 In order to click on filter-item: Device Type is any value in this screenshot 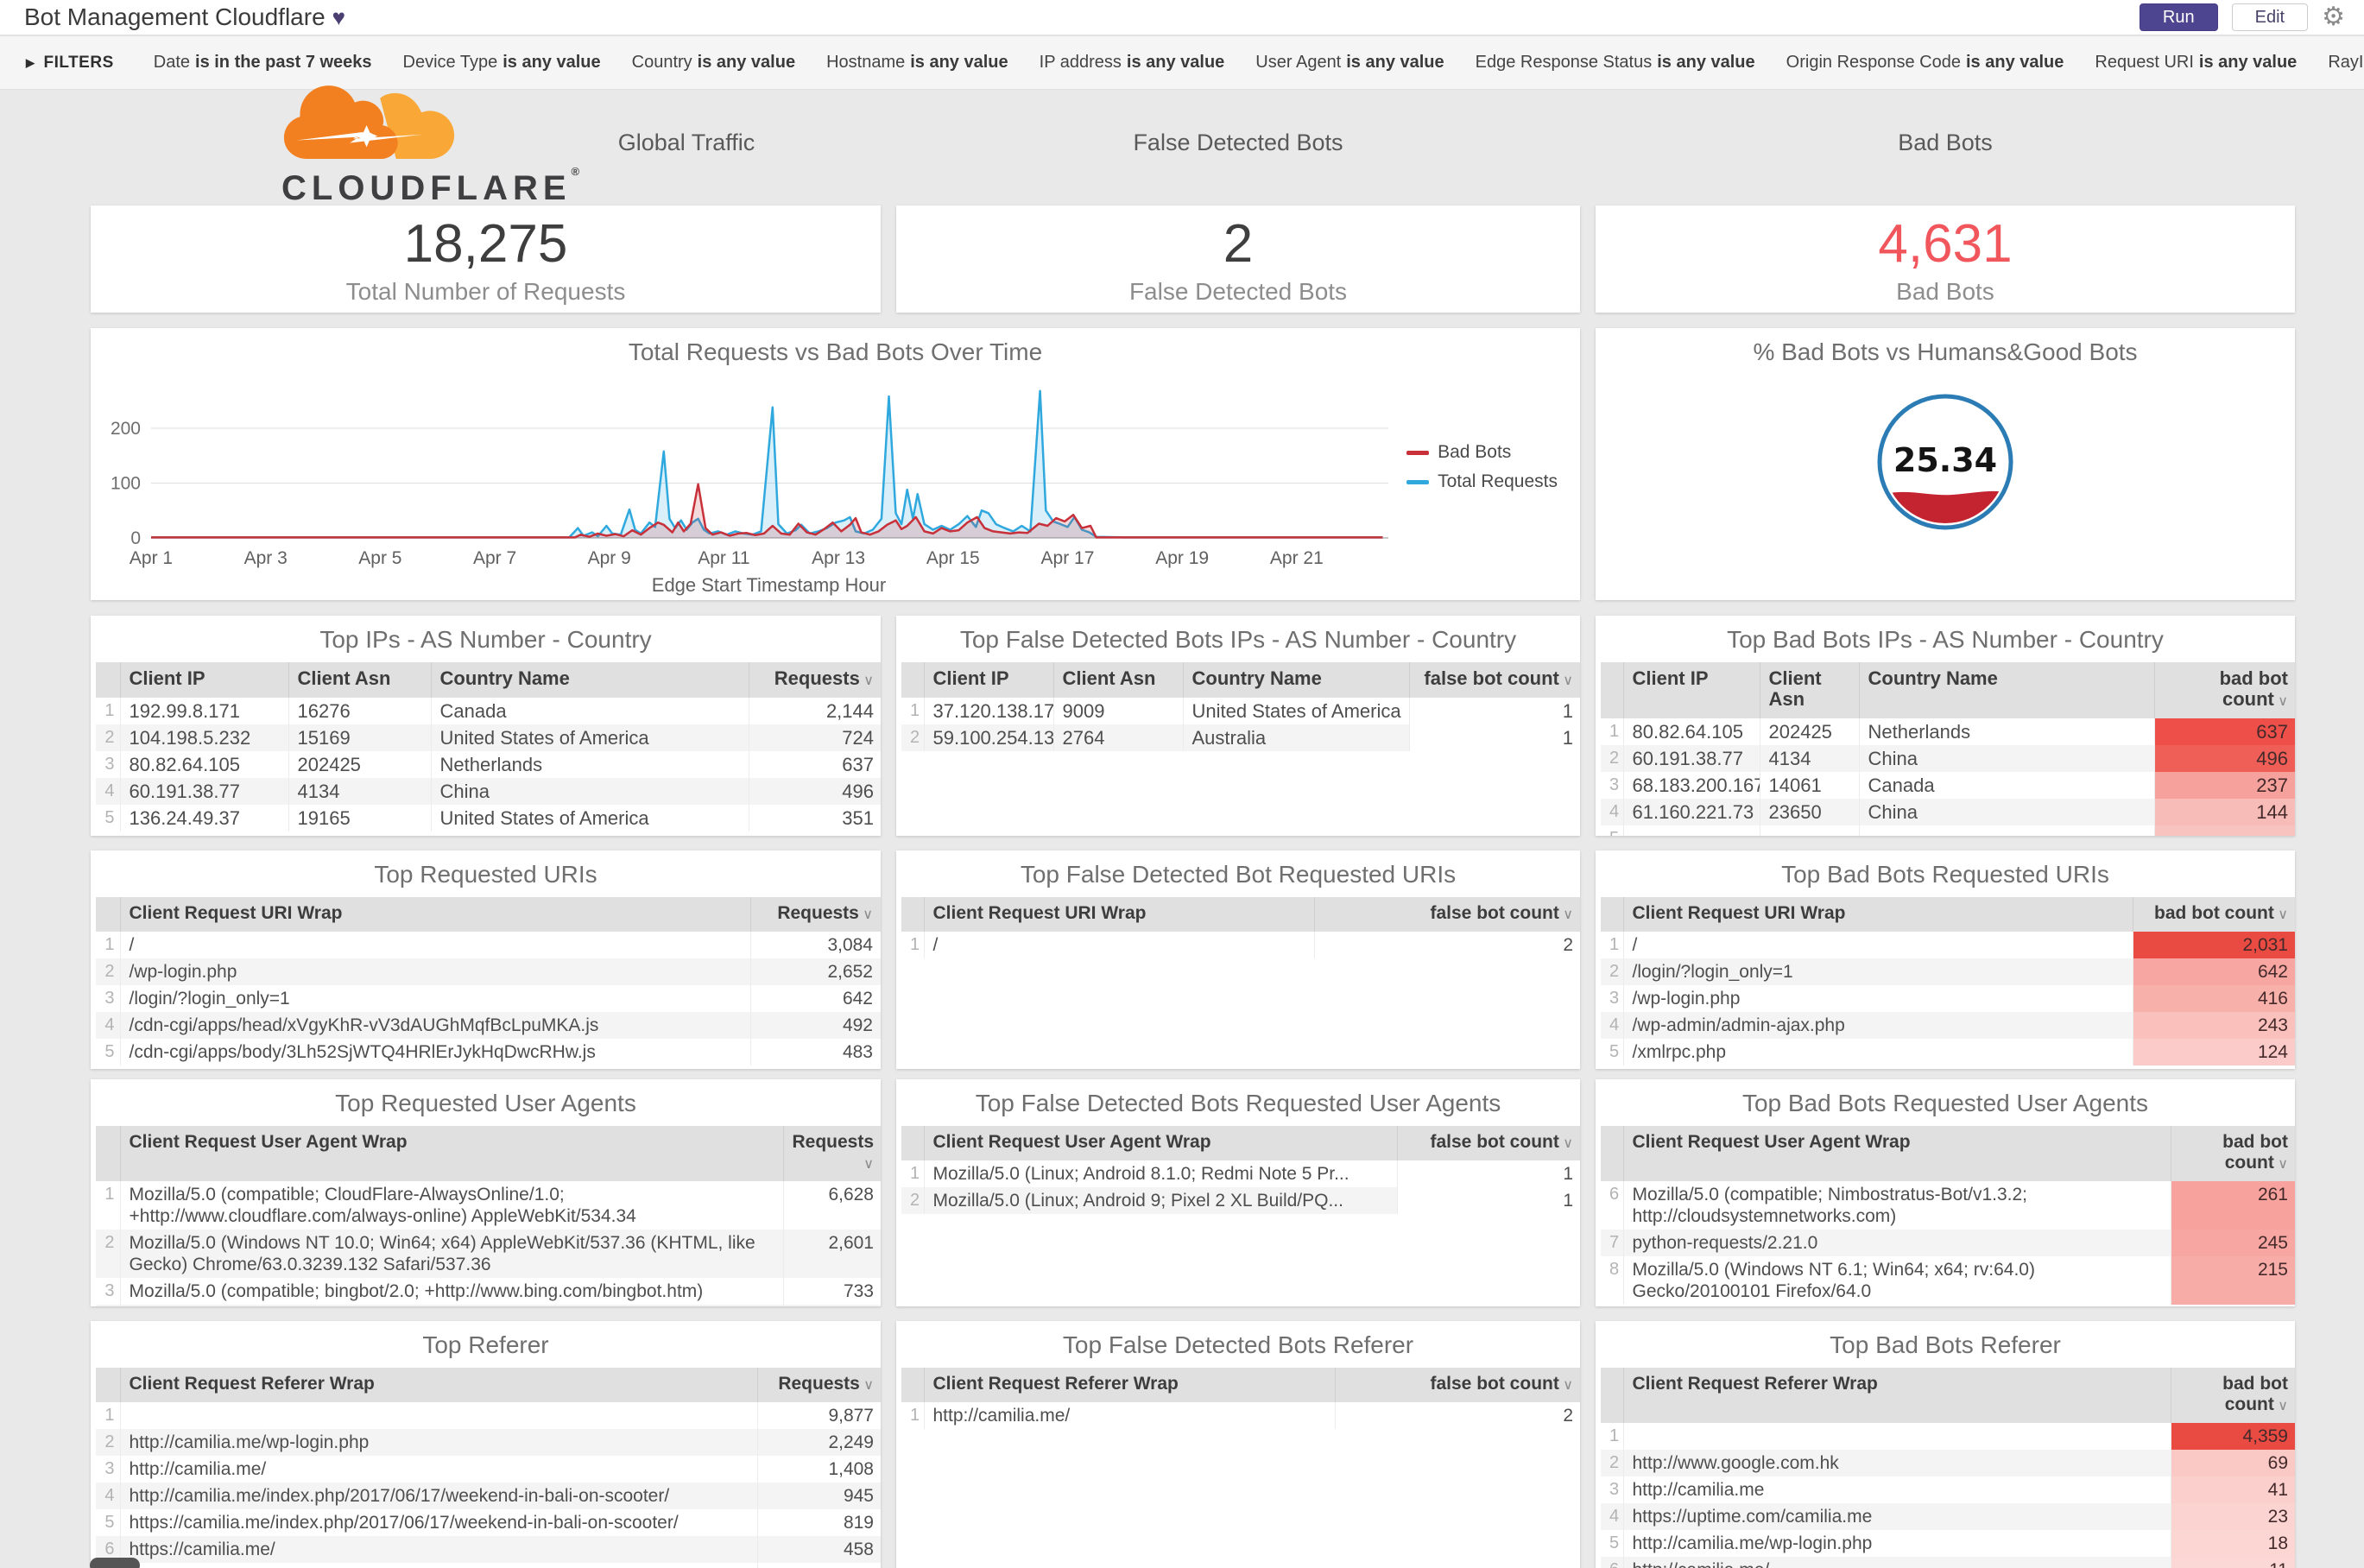, I will do `click(502, 63)`.